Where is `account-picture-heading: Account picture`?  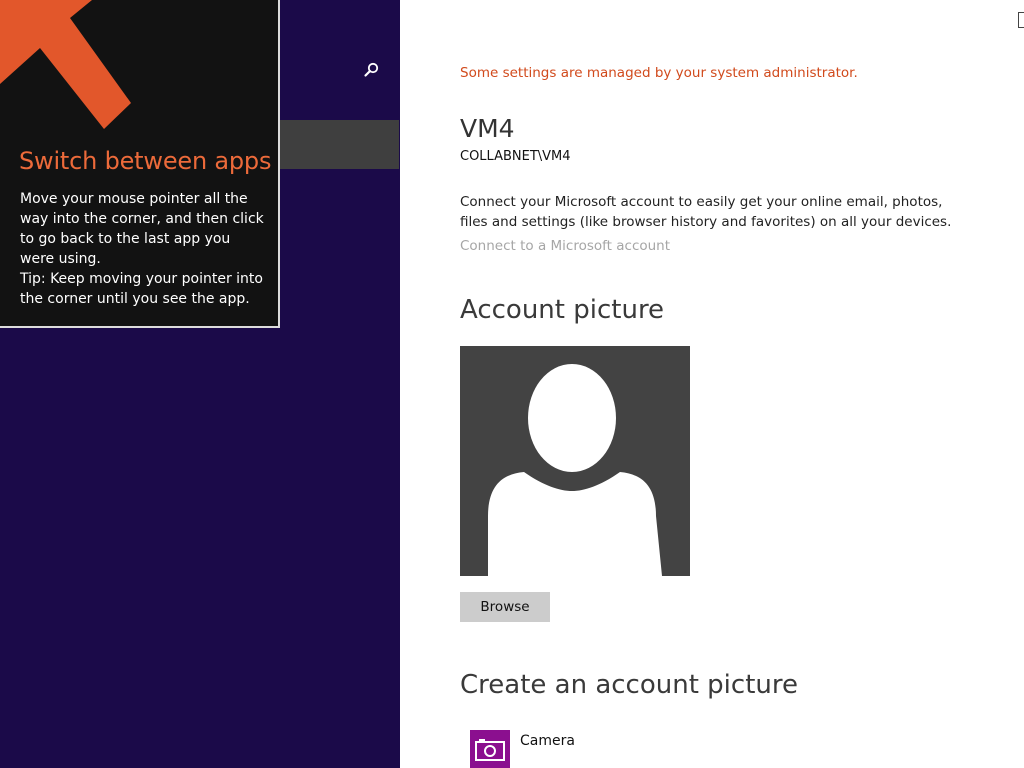
account-picture-heading: Account picture is located at coordinates (562, 310).